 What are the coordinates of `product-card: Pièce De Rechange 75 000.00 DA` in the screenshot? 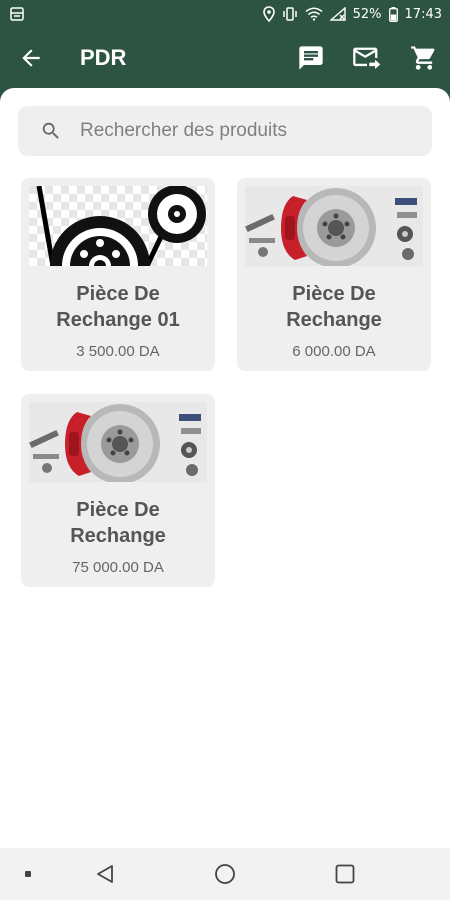 It's located at (118, 490).